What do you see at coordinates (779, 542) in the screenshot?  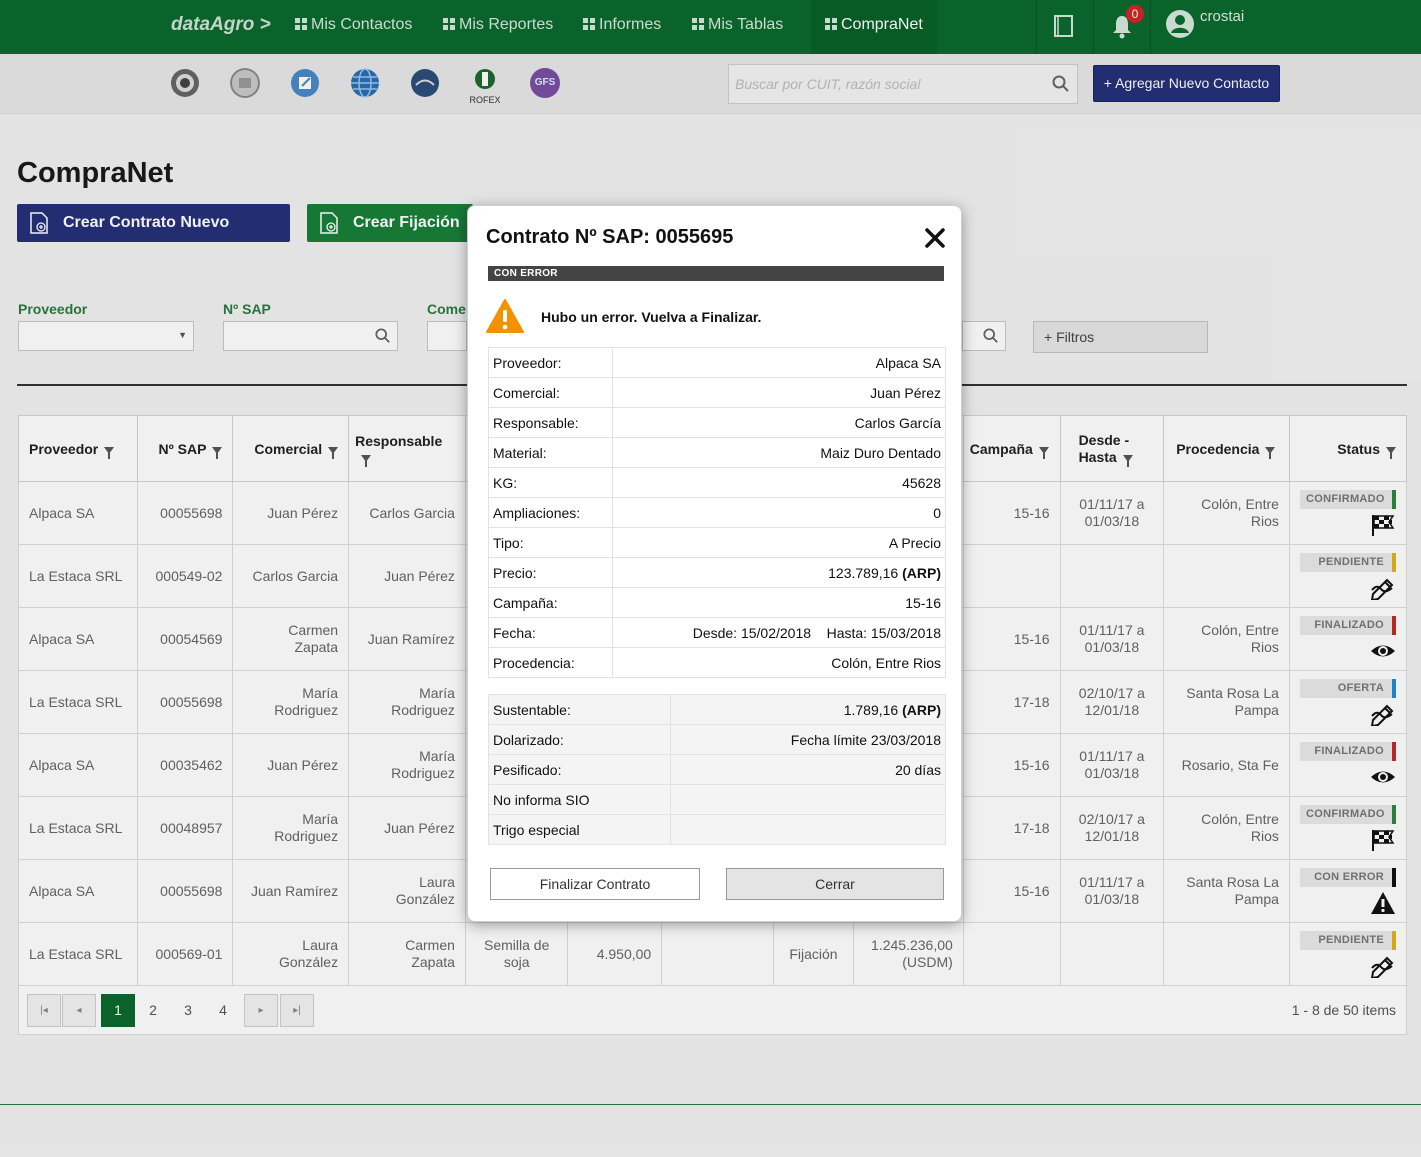 I see `detail-value: A Precio` at bounding box center [779, 542].